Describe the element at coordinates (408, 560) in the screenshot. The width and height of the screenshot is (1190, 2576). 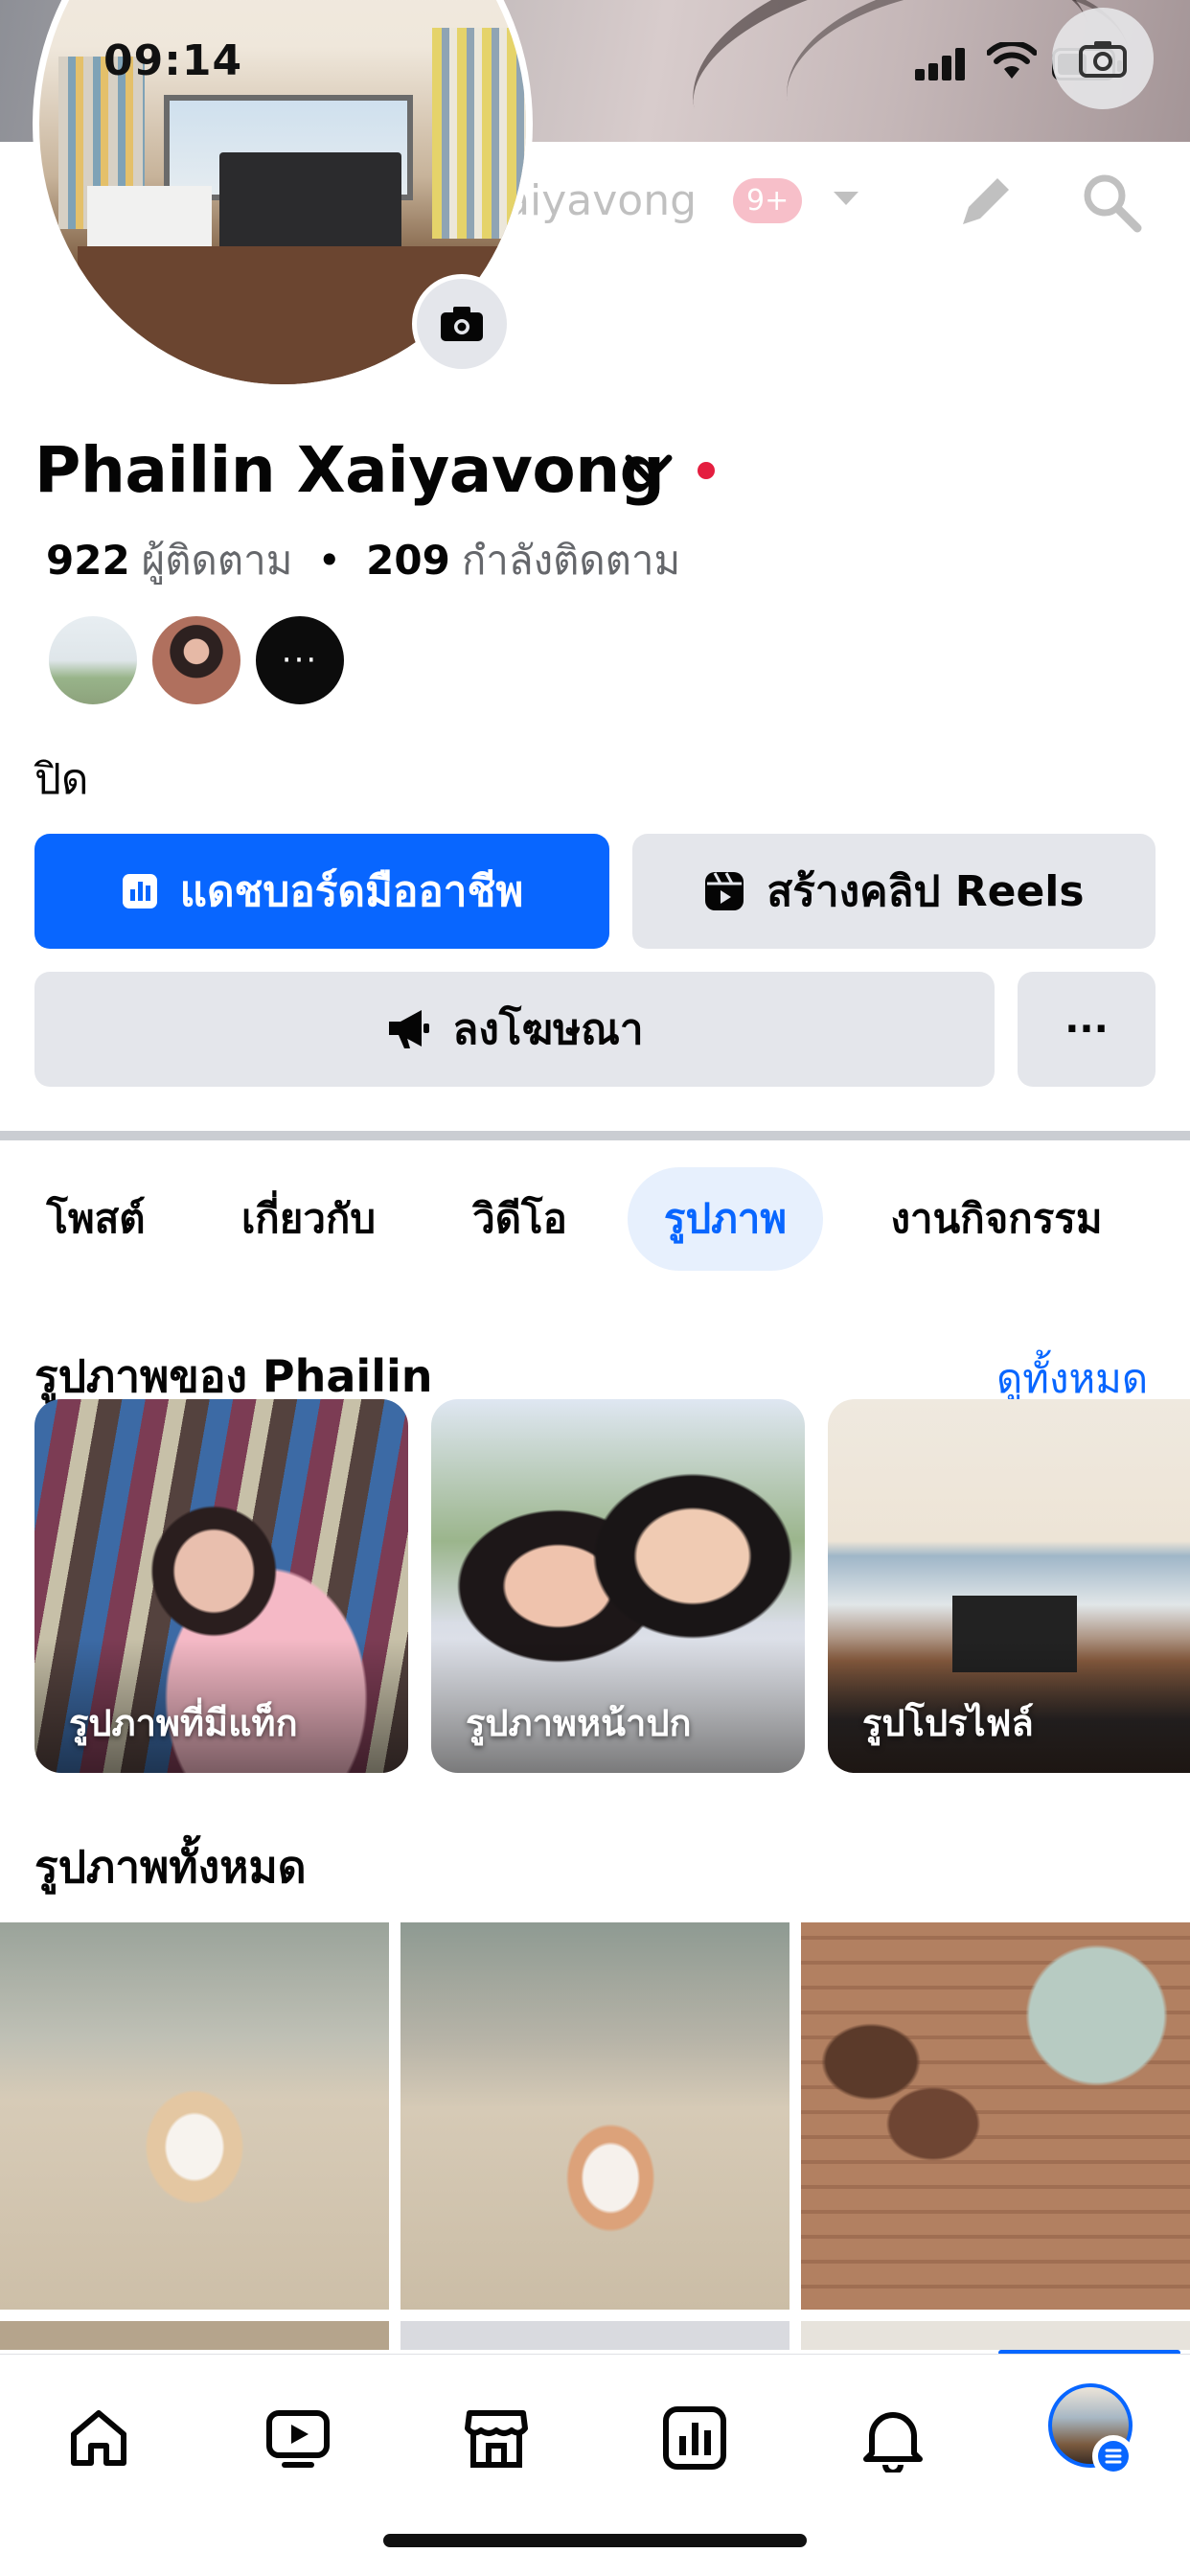
I see `following-count: 209` at that location.